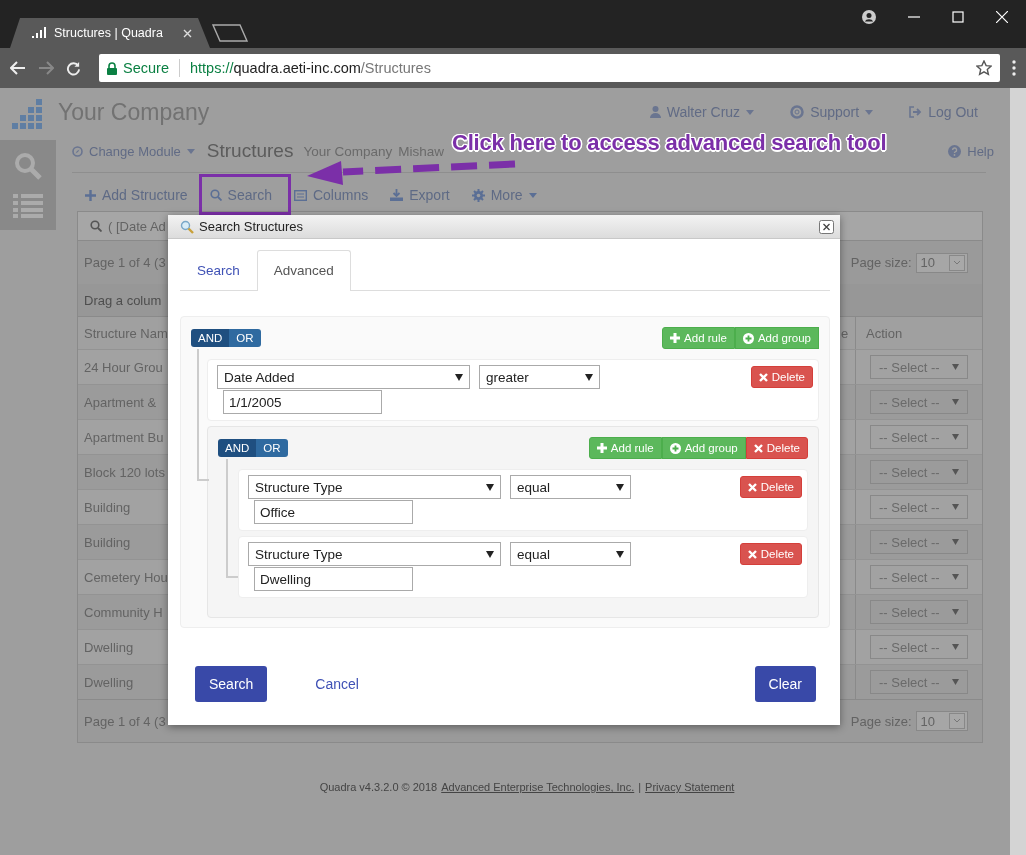 The image size is (1026, 855). What do you see at coordinates (763, 377) in the screenshot?
I see `x-icon` at bounding box center [763, 377].